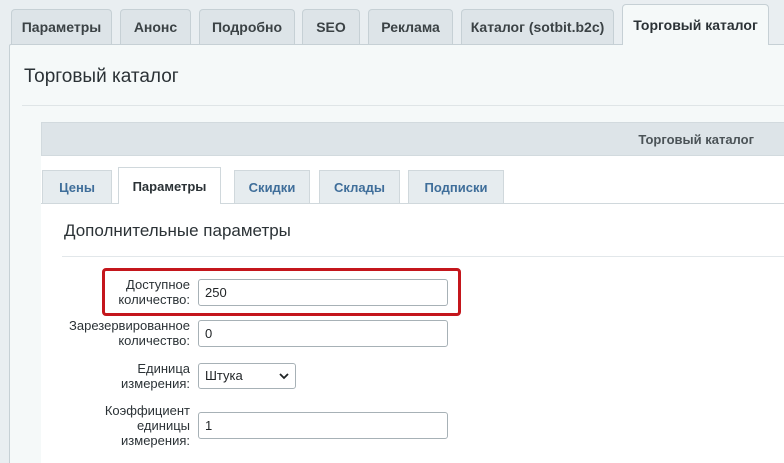 This screenshot has width=784, height=463. I want to click on block-header: Торговый каталог, so click(412, 139).